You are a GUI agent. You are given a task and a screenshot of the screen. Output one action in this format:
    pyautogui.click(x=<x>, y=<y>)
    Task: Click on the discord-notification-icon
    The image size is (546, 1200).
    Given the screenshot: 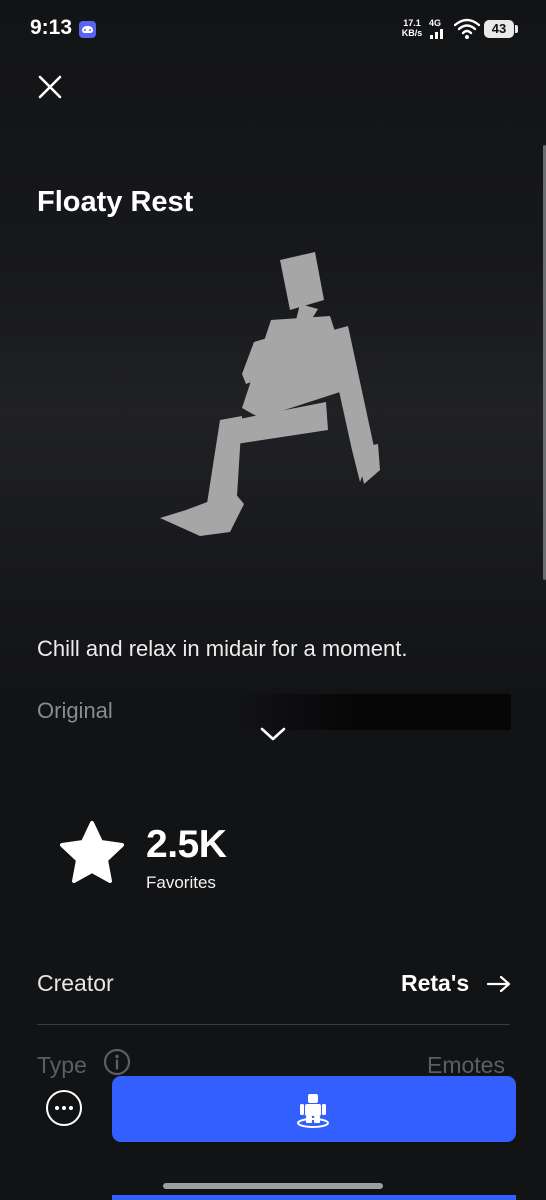 What is the action you would take?
    pyautogui.click(x=87, y=29)
    